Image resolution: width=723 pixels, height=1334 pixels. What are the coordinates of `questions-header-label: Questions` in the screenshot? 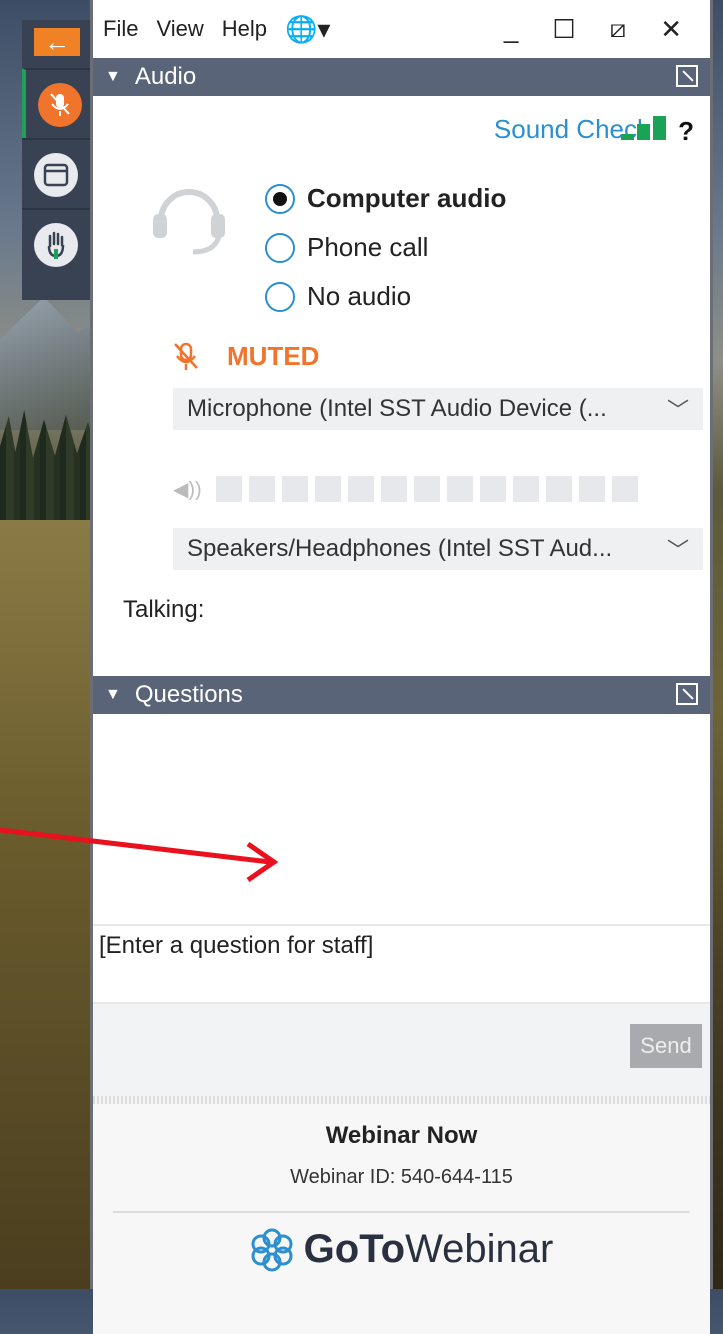 It's located at (188, 694).